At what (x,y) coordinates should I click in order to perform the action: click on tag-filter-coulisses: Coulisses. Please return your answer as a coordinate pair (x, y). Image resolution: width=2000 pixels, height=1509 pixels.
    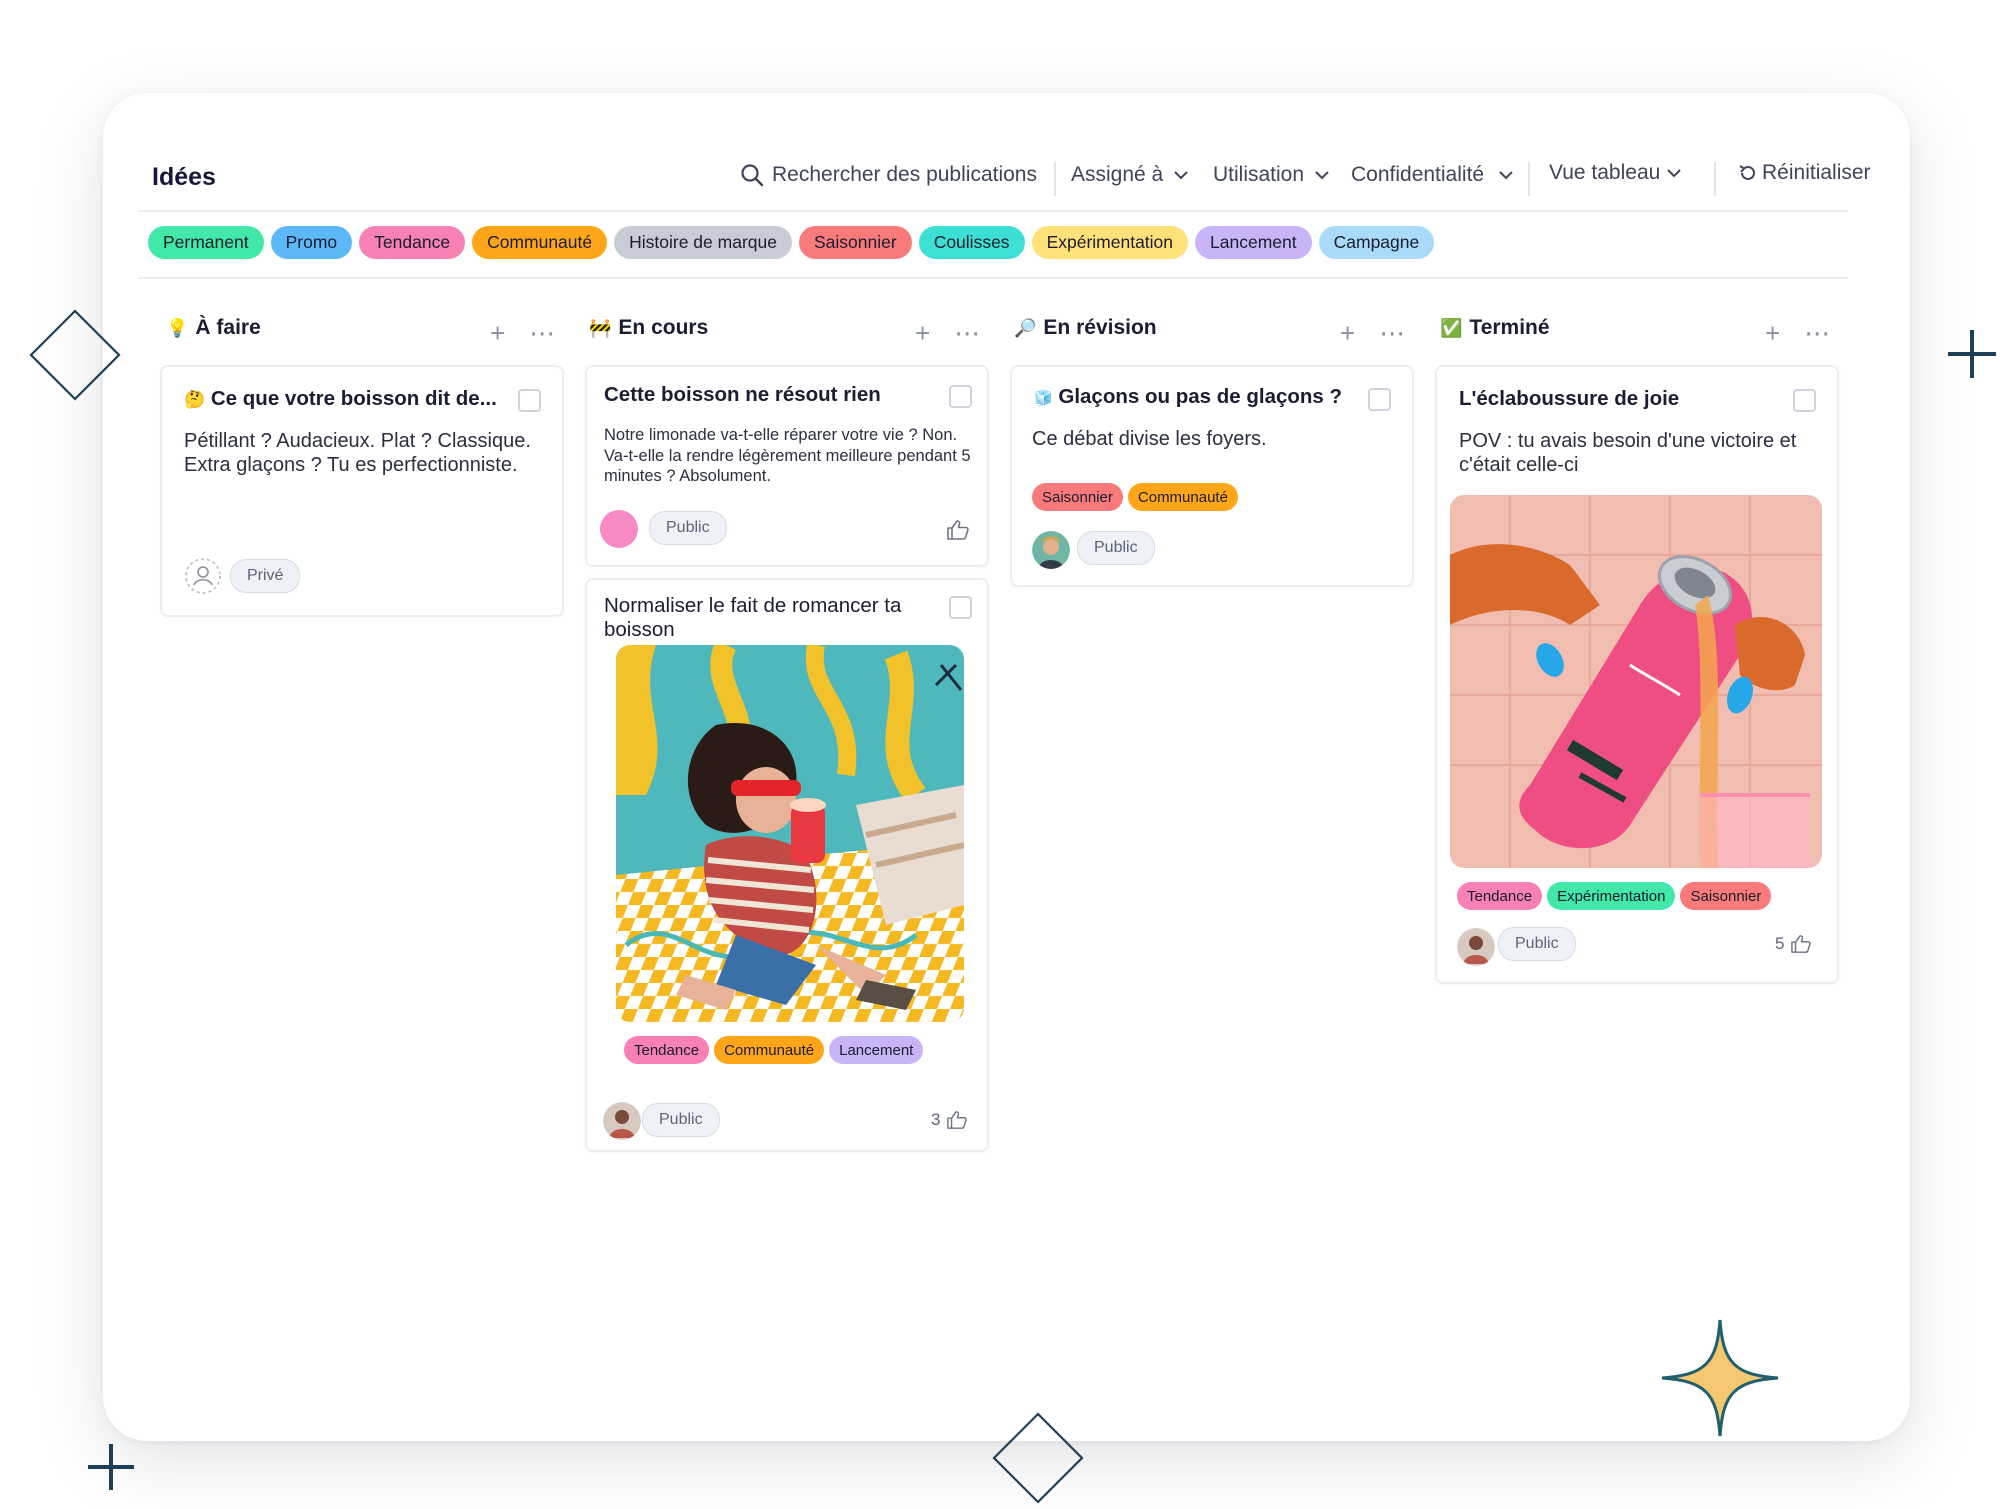
    Looking at the image, I should click on (971, 242).